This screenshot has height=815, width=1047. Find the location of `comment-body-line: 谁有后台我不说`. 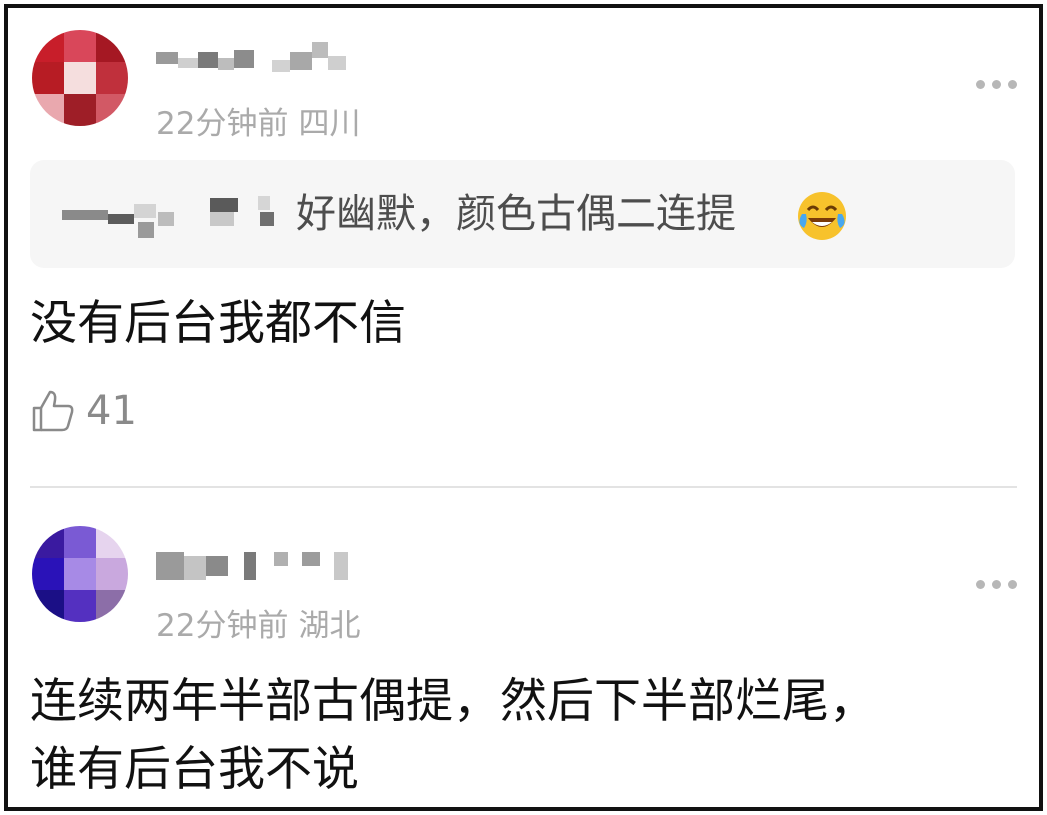

comment-body-line: 谁有后台我不说 is located at coordinates (194, 769).